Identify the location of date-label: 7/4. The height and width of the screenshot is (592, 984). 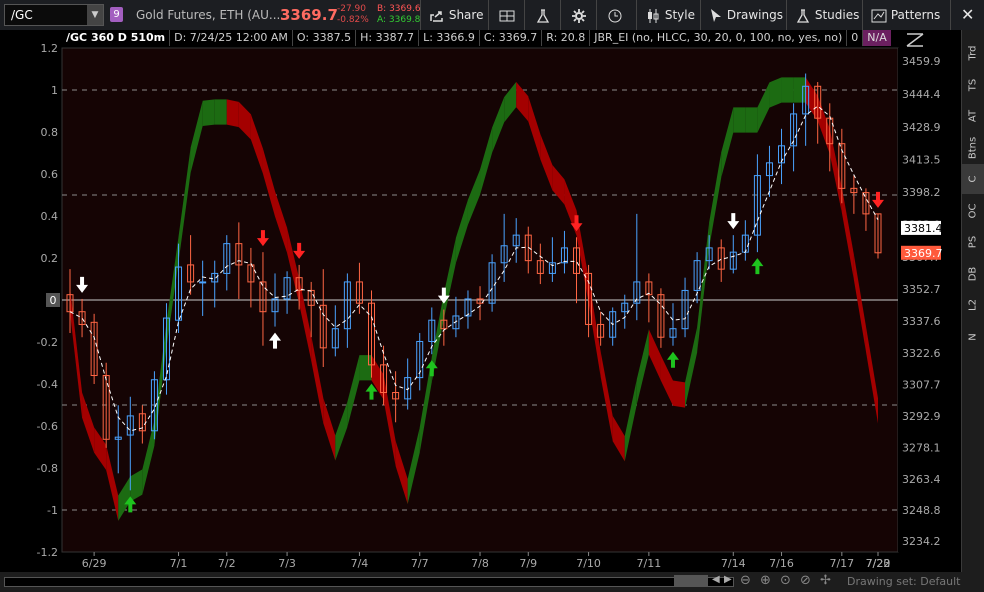
(360, 563).